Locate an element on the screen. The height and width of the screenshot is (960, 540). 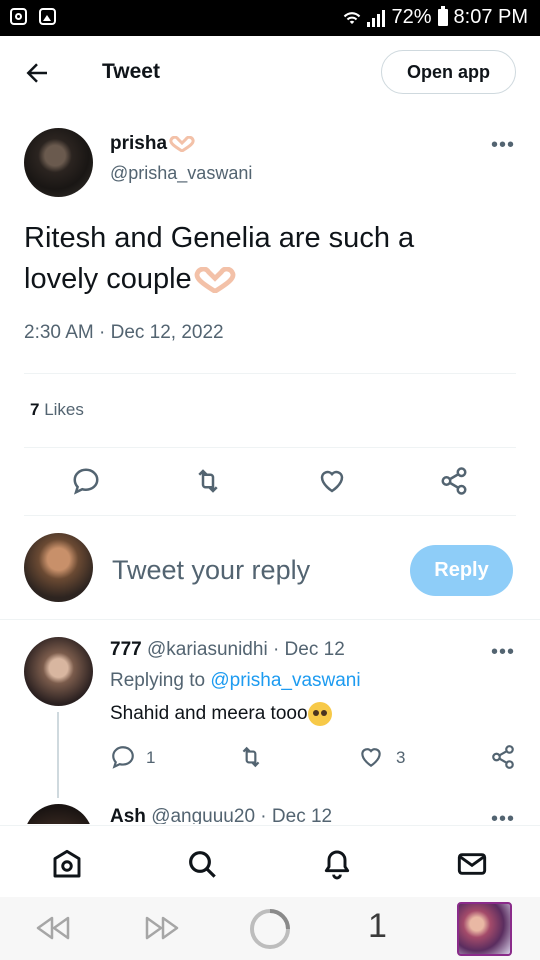
reload-icon is located at coordinates (270, 929).